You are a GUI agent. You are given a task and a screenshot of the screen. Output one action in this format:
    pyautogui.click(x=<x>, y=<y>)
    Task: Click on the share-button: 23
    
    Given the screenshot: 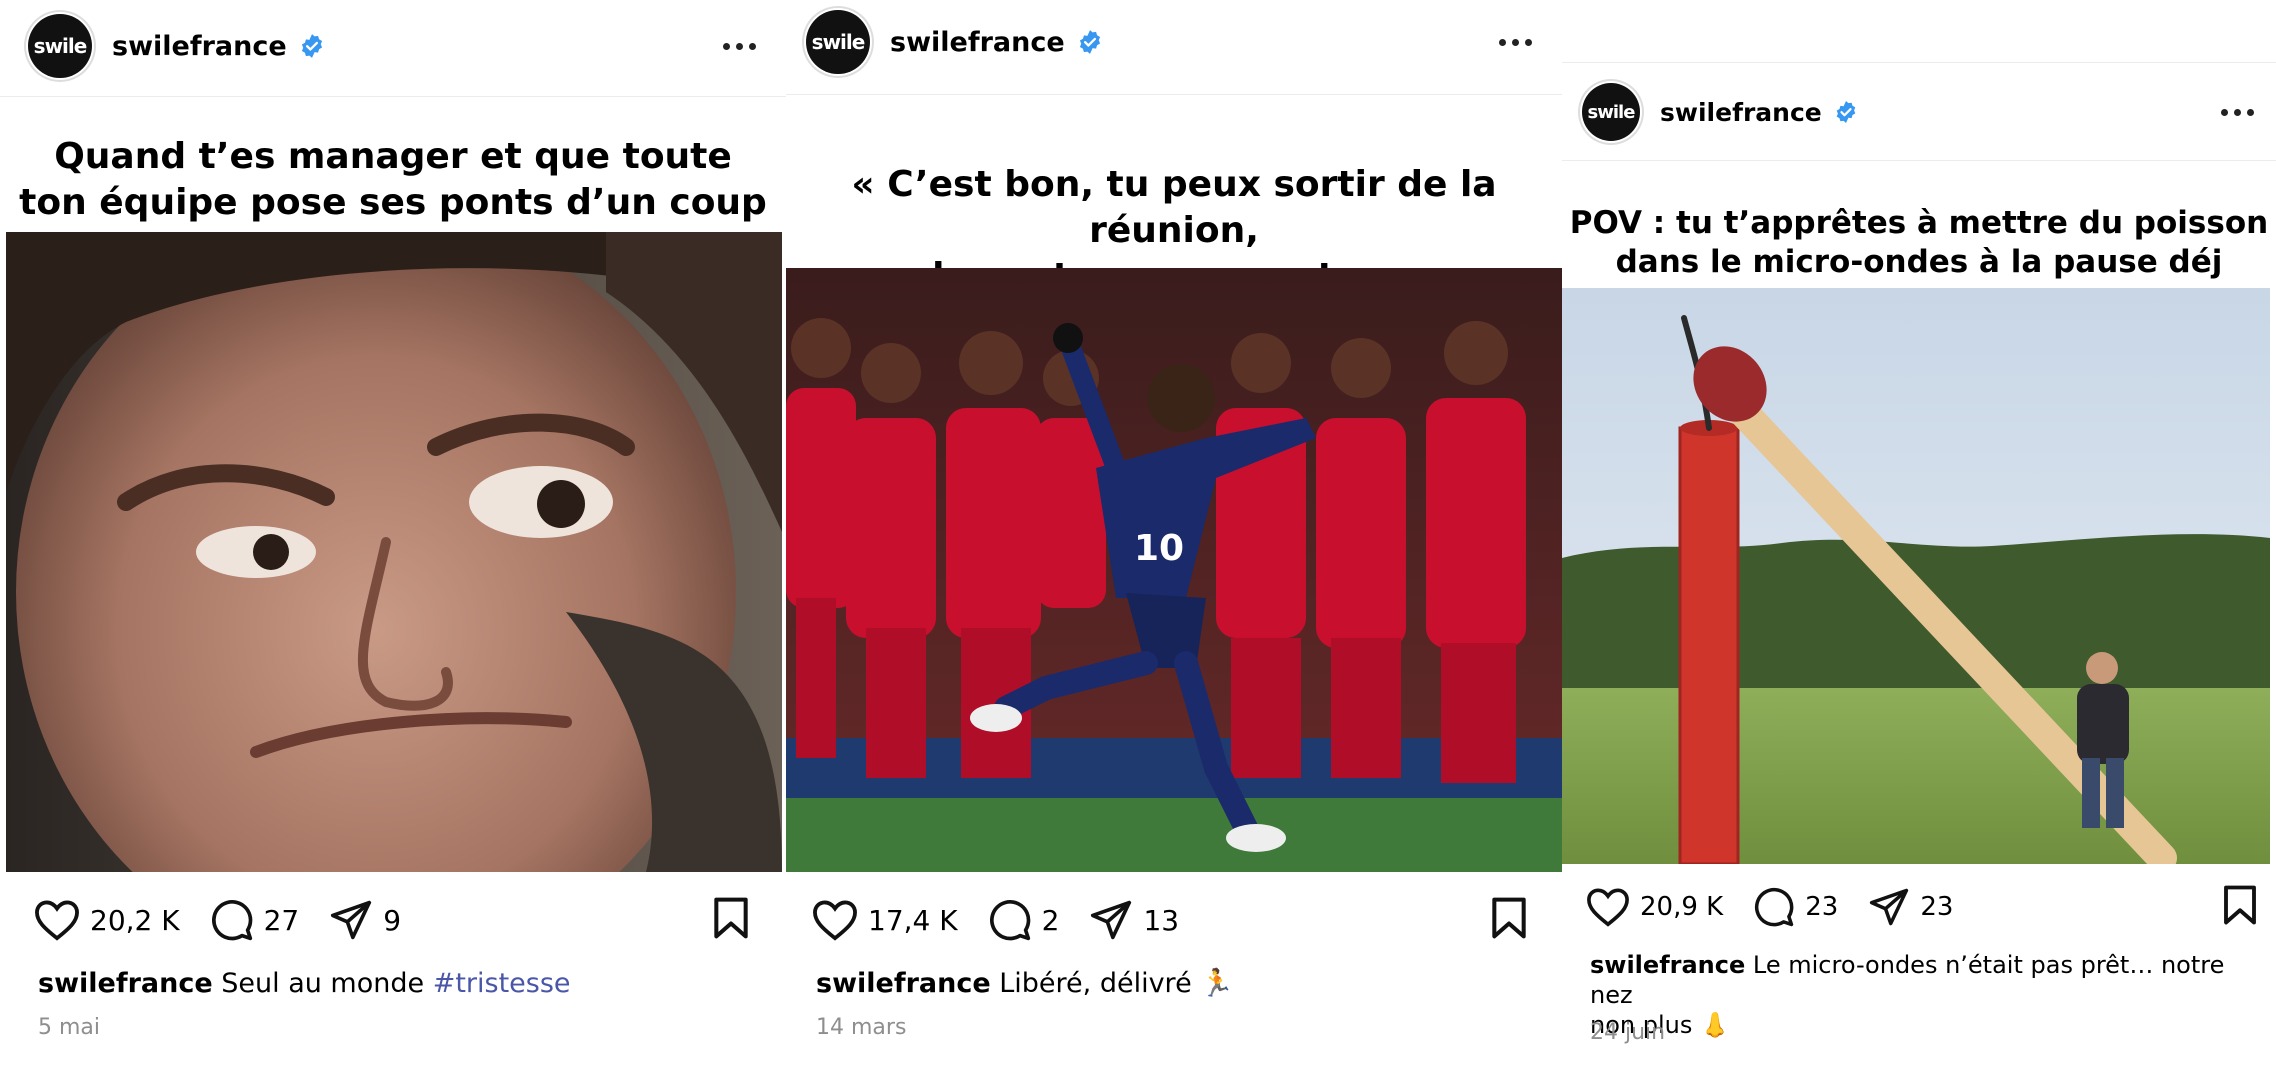 What is the action you would take?
    pyautogui.click(x=1925, y=907)
    